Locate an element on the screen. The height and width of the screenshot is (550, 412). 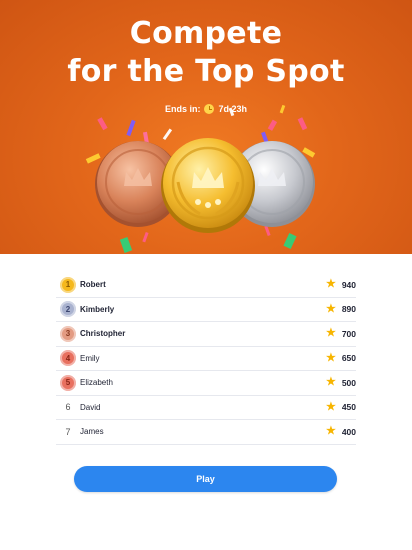
leaderboard-row: 2 Kimberly ★ 890 is located at coordinates (206, 310).